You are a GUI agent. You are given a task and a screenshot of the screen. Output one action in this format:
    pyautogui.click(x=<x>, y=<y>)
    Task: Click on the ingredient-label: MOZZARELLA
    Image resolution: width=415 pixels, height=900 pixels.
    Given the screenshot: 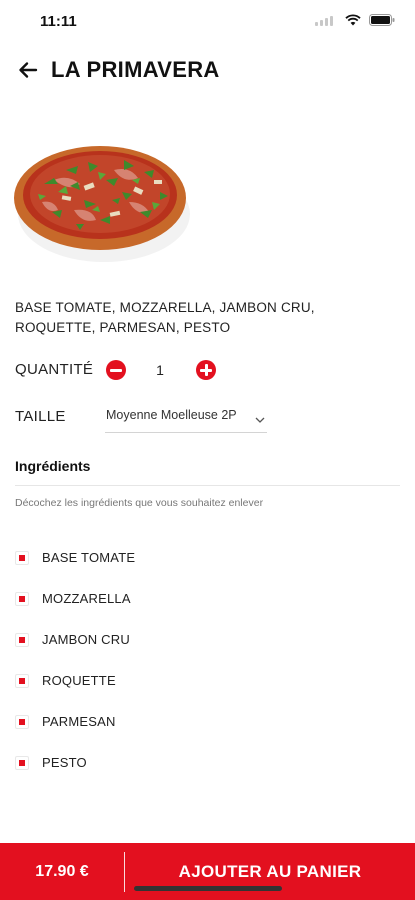 What is the action you would take?
    pyautogui.click(x=86, y=598)
    